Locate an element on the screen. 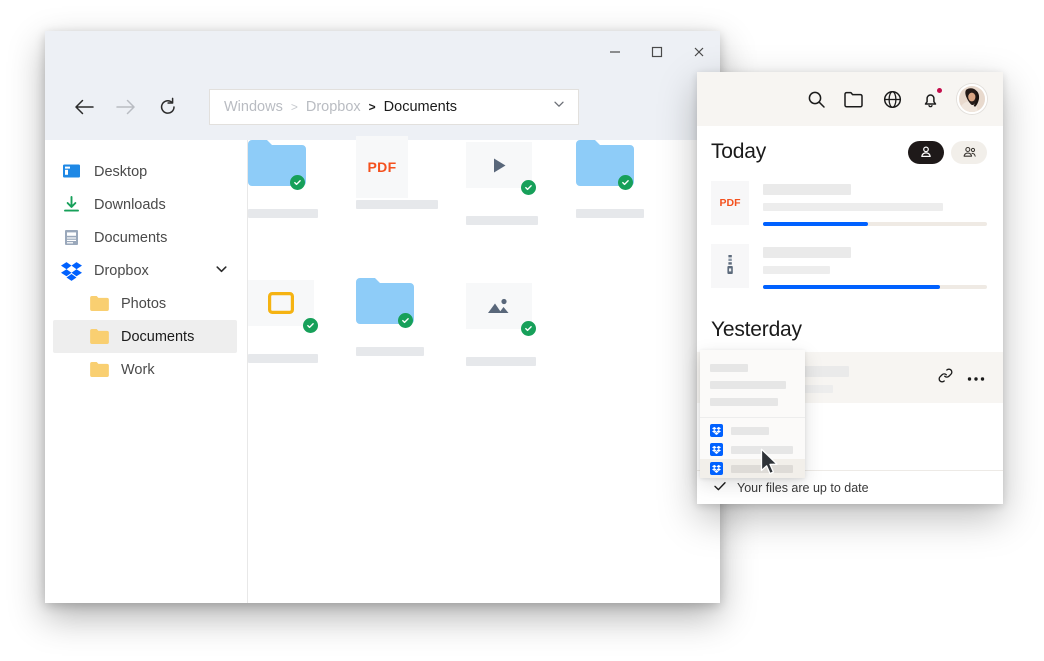 This screenshot has width=1044, height=661. sidebar-item-label: Downloads is located at coordinates (130, 204).